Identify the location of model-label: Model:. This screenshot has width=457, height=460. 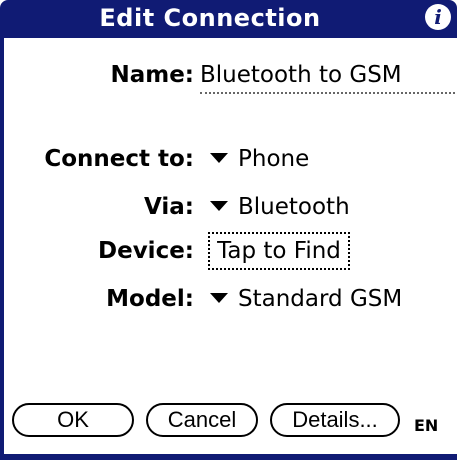
(150, 299).